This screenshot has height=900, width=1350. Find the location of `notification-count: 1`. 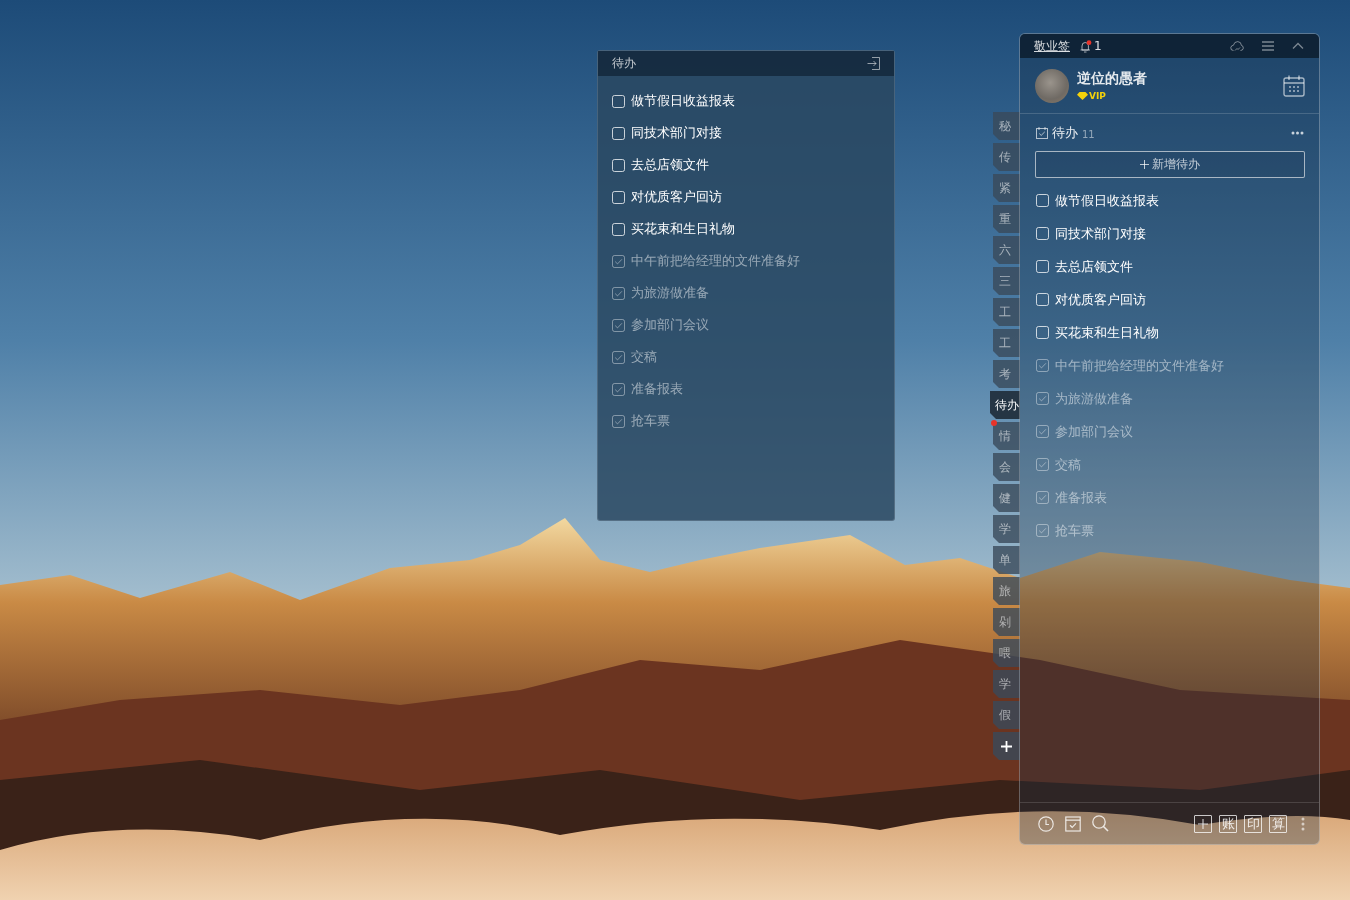

notification-count: 1 is located at coordinates (1098, 46).